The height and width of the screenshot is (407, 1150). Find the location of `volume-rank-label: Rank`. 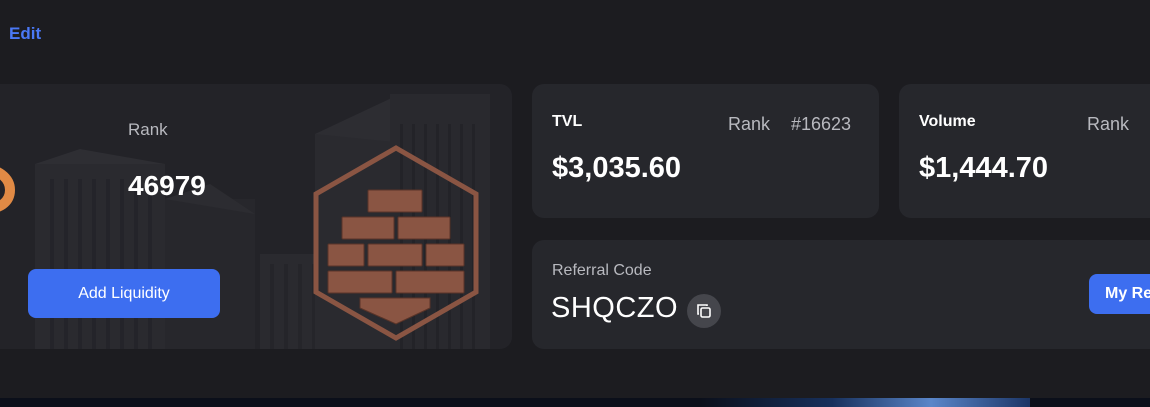

volume-rank-label: Rank is located at coordinates (1108, 124).